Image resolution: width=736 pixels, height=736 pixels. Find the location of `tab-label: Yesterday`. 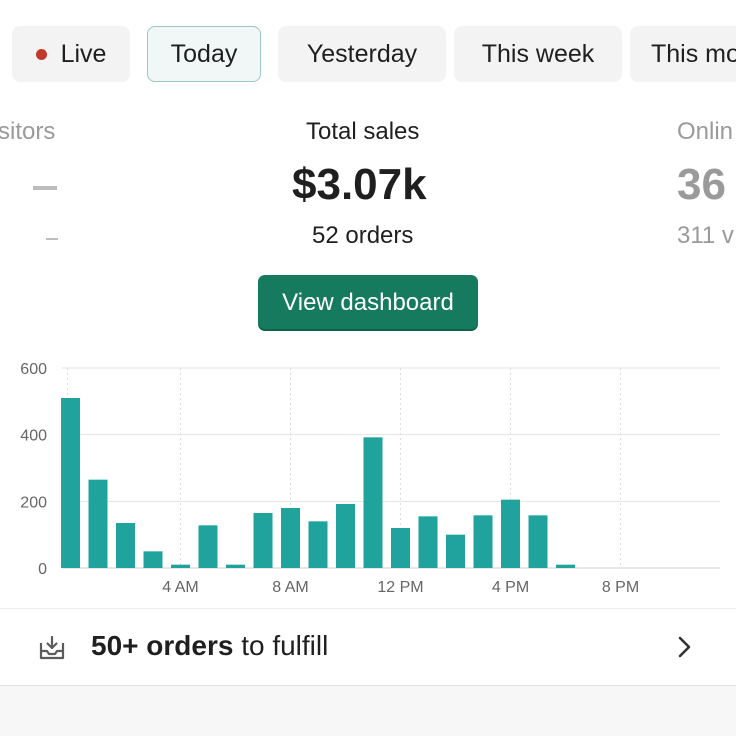

tab-label: Yesterday is located at coordinates (362, 53).